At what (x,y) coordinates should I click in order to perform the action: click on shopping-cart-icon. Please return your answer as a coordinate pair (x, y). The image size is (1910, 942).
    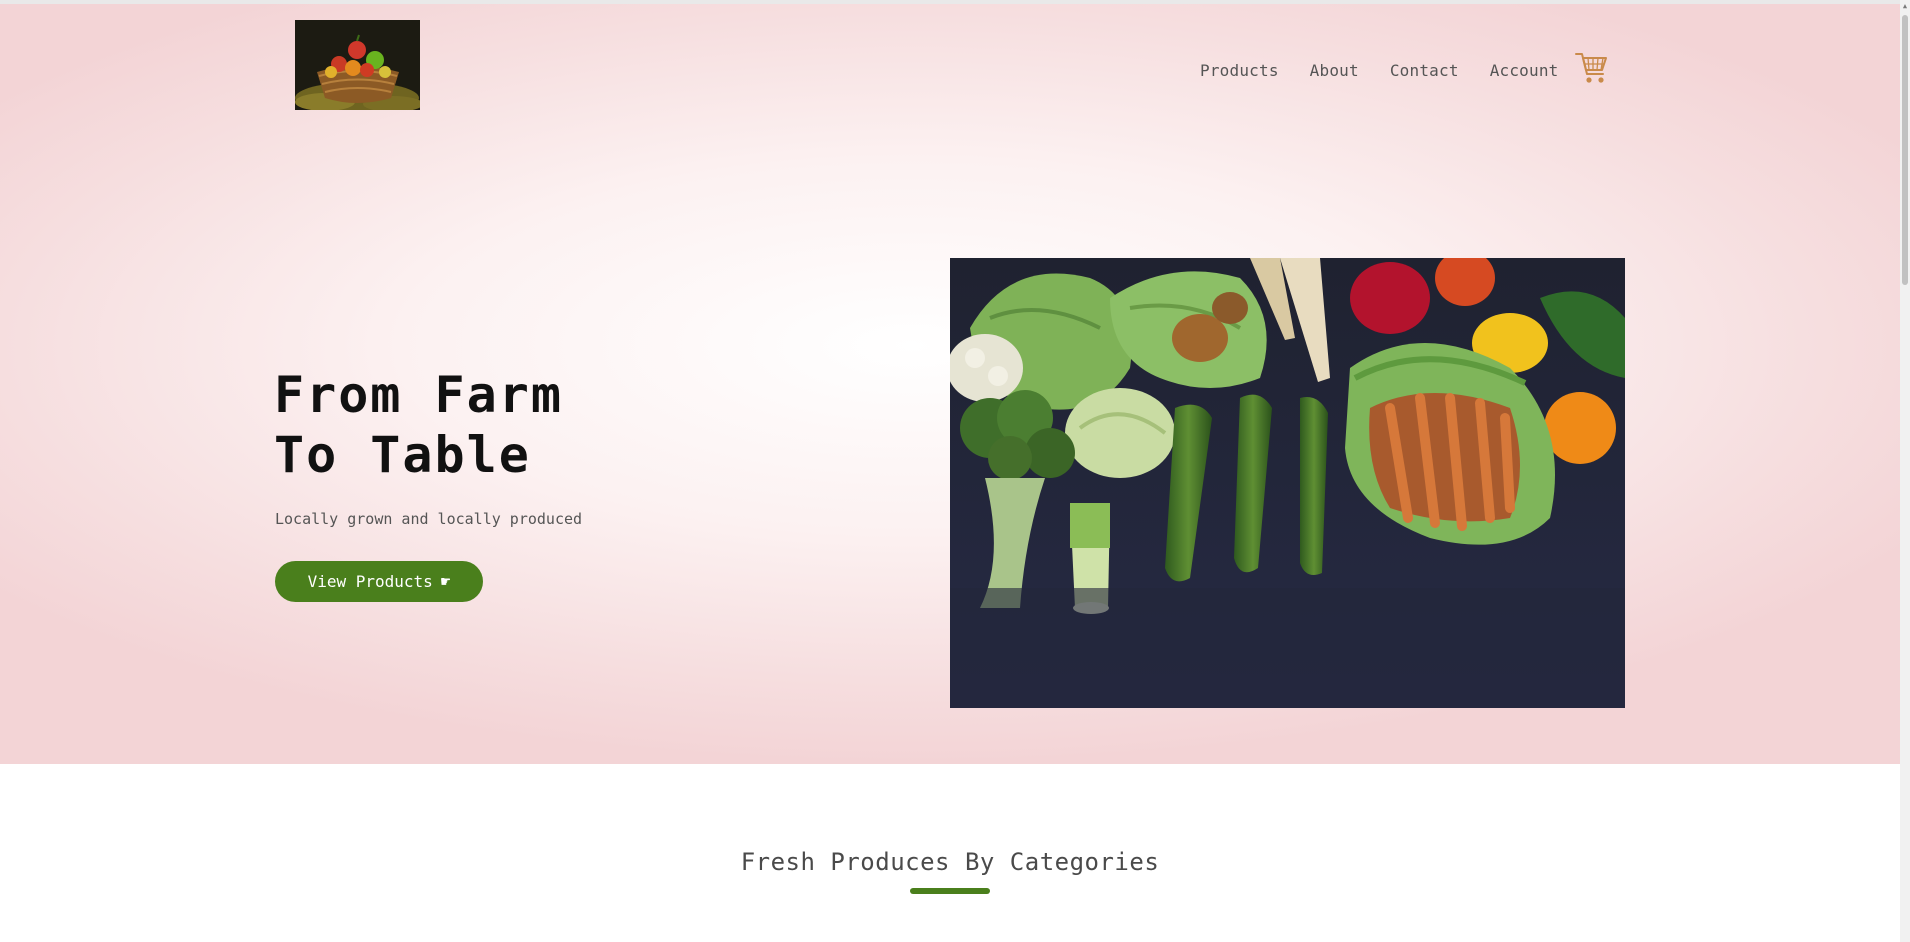
    Looking at the image, I should click on (1591, 68).